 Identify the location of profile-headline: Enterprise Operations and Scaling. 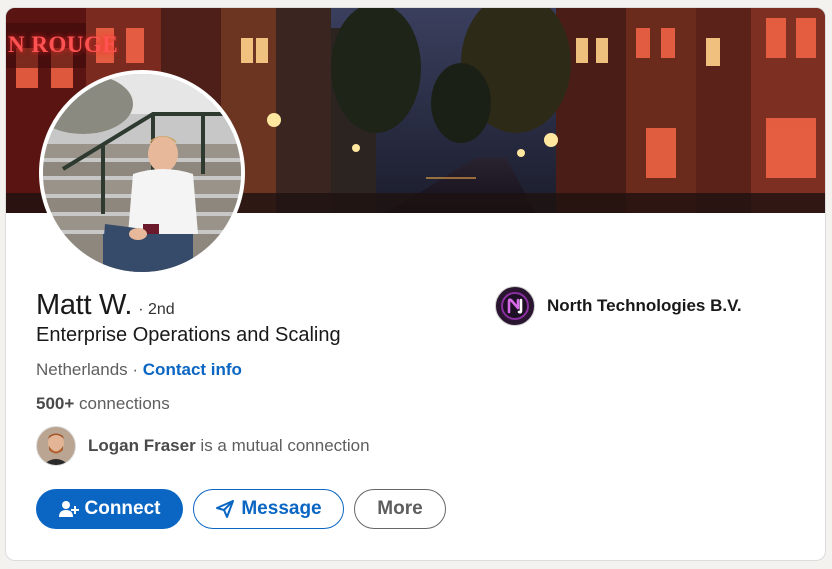
(188, 335).